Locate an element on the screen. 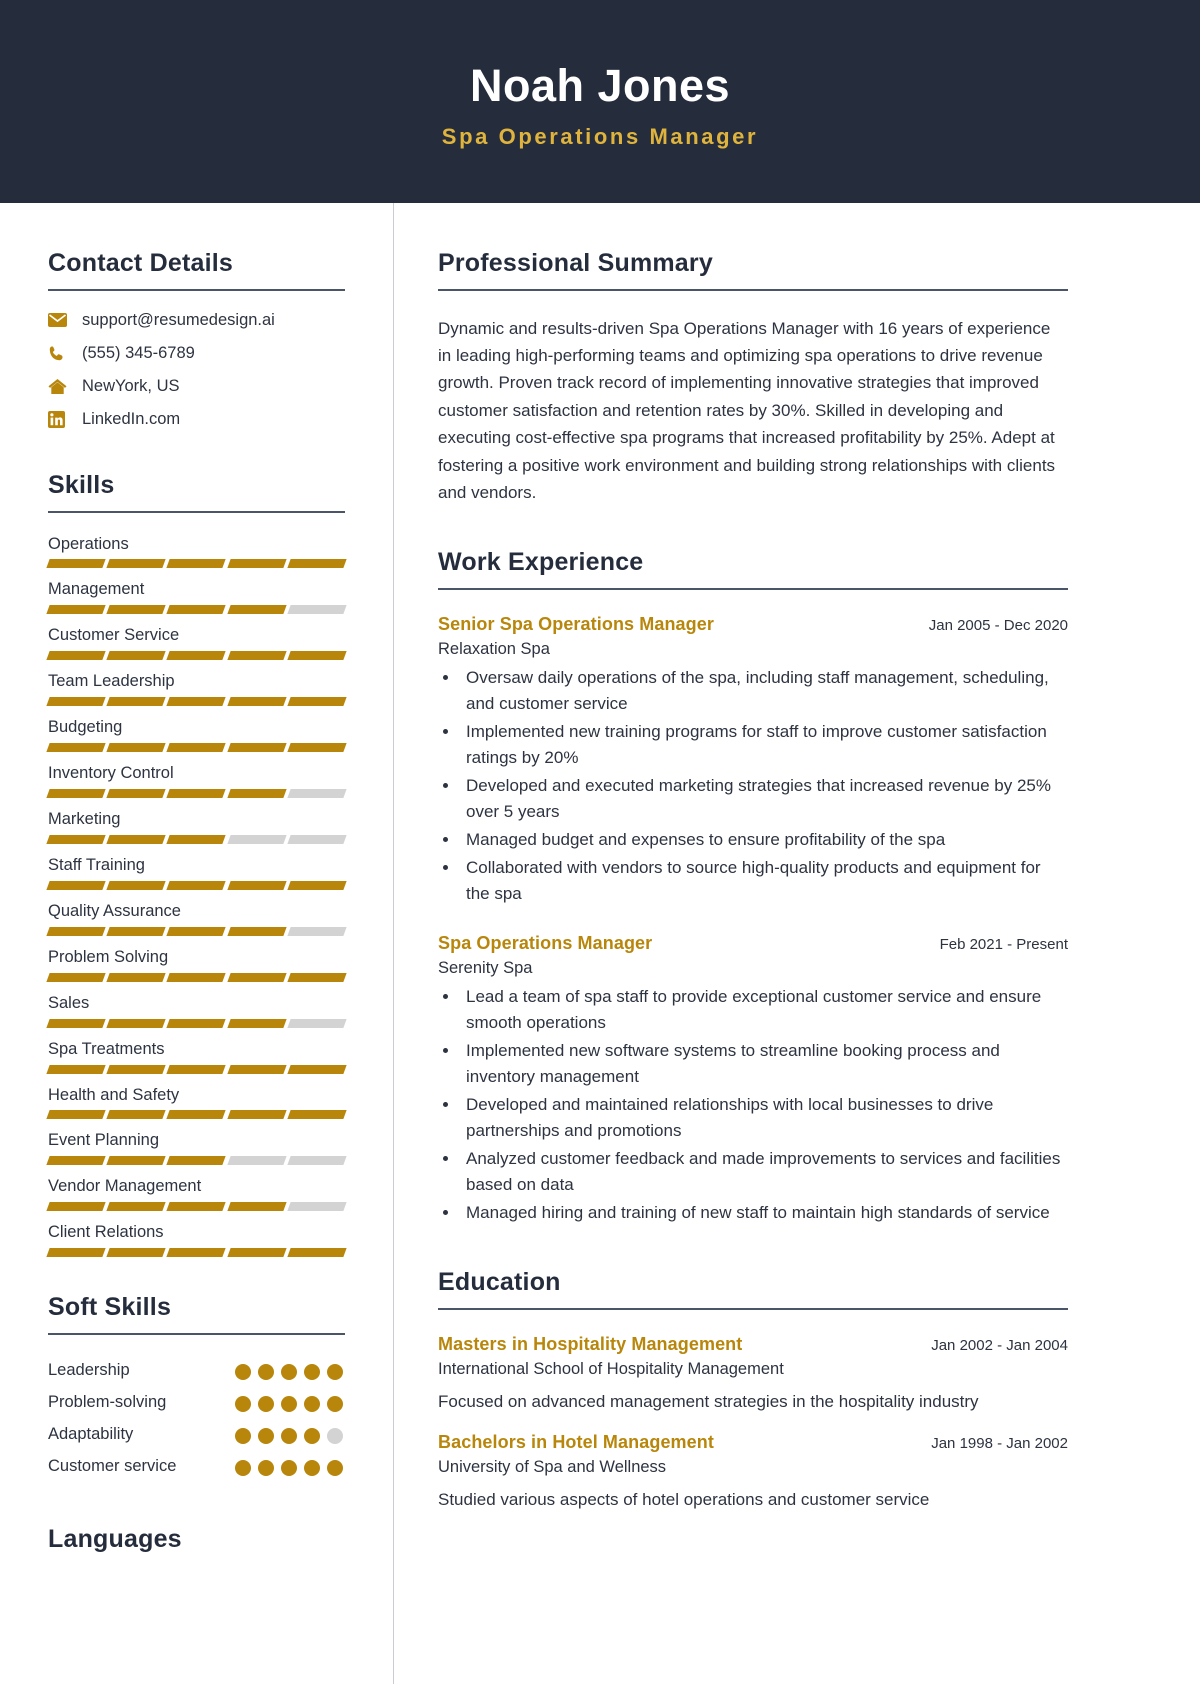  education-entry-degree: Bachelors in Hotel Management is located at coordinates (576, 1442).